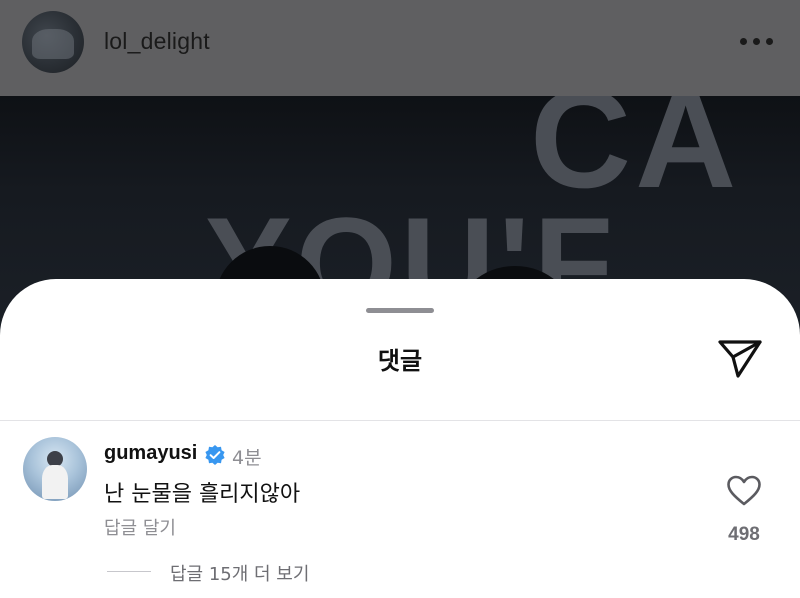  What do you see at coordinates (740, 358) in the screenshot?
I see `send-icon` at bounding box center [740, 358].